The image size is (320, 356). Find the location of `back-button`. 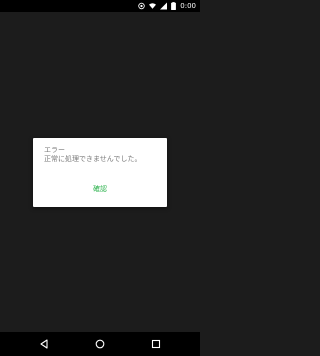

back-button is located at coordinates (44, 344).